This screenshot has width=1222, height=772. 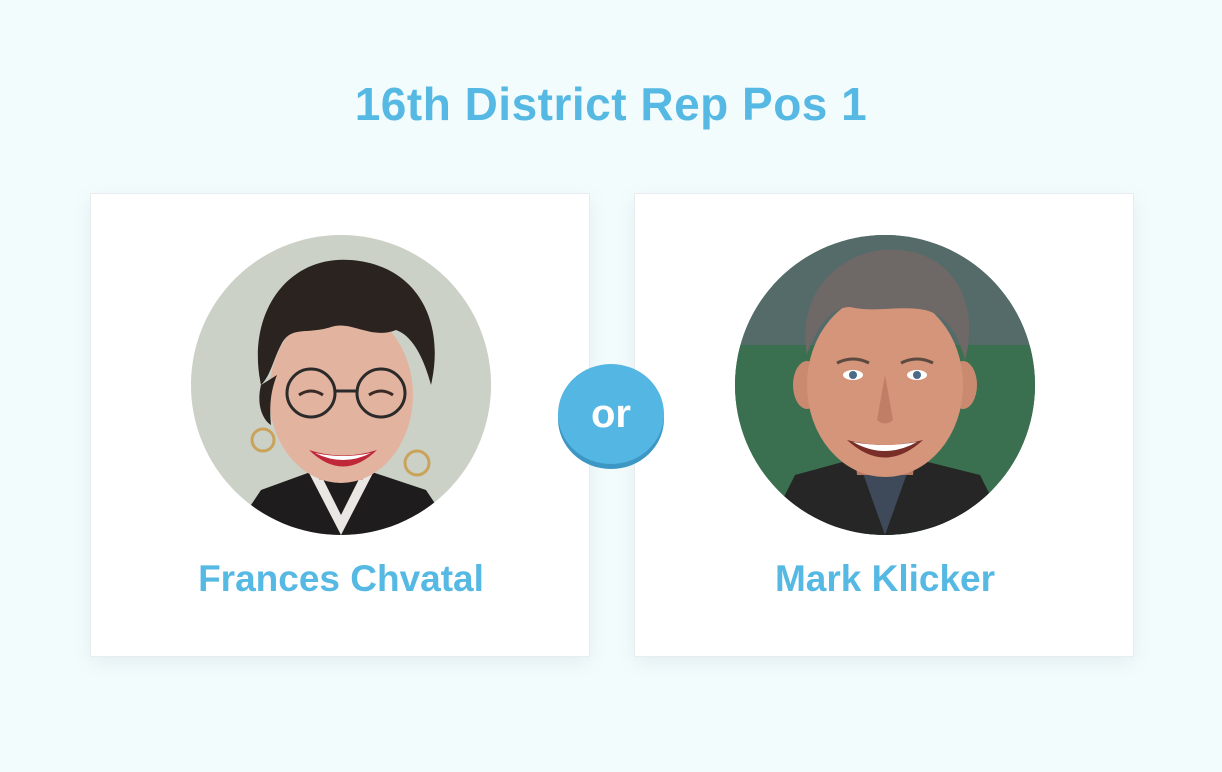 I want to click on or-separator-badge: or, so click(x=611, y=414).